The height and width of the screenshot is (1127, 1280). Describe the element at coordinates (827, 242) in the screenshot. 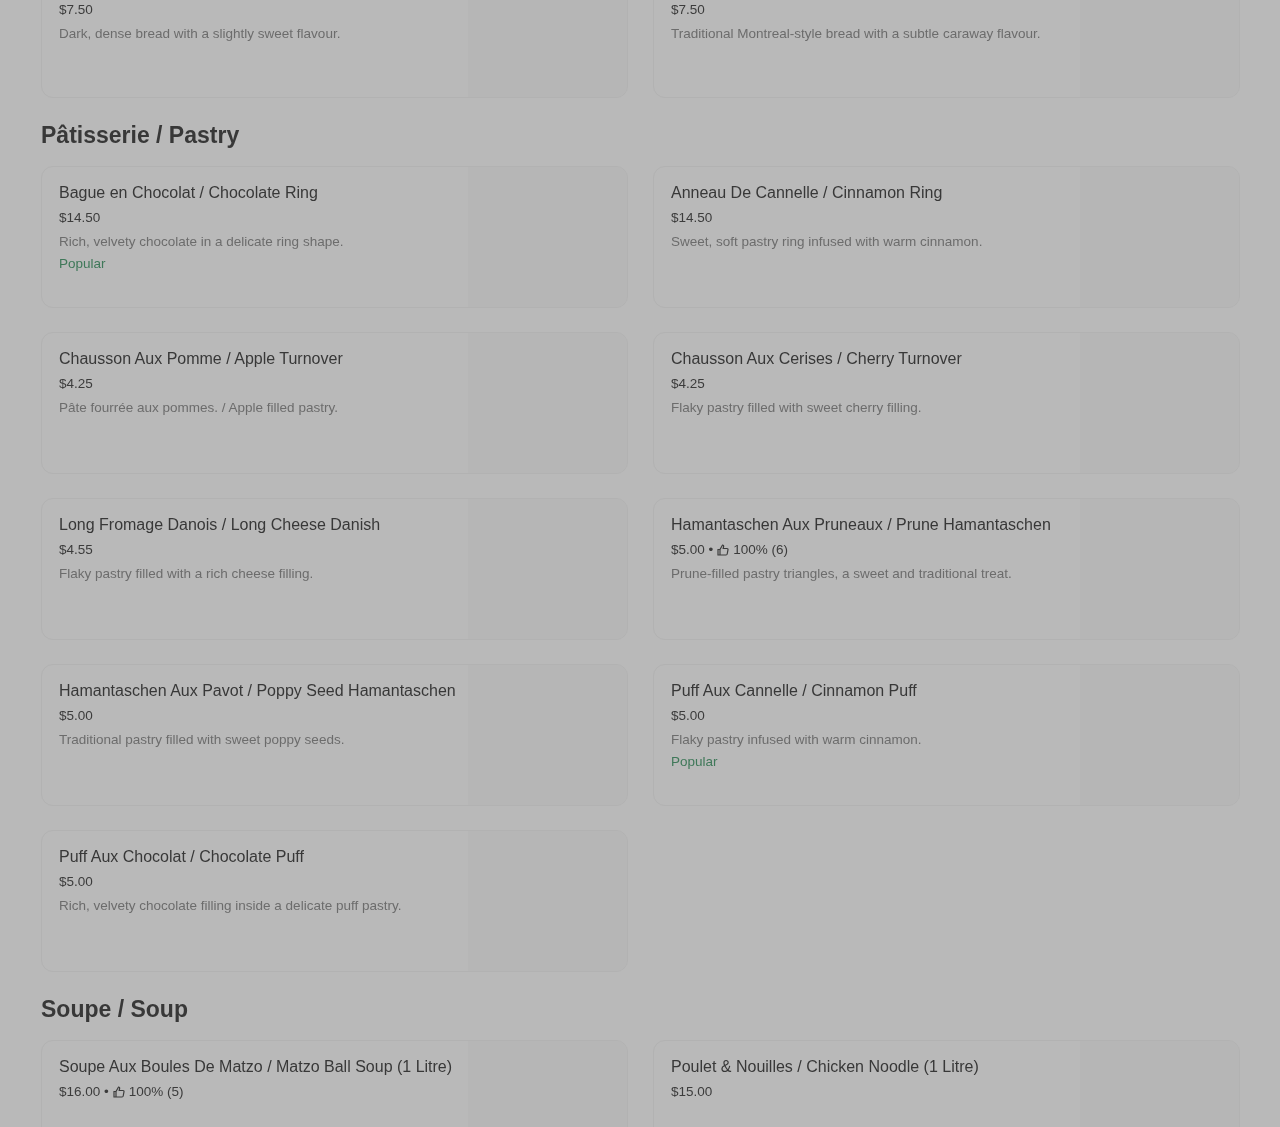

I see `item-description: Sweet, soft pastry ring infused with warm cinnamon.` at that location.